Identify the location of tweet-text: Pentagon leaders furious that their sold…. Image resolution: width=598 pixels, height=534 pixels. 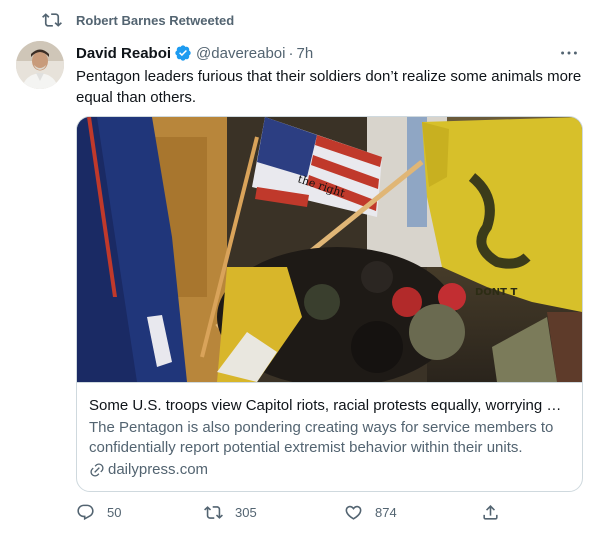
(329, 87).